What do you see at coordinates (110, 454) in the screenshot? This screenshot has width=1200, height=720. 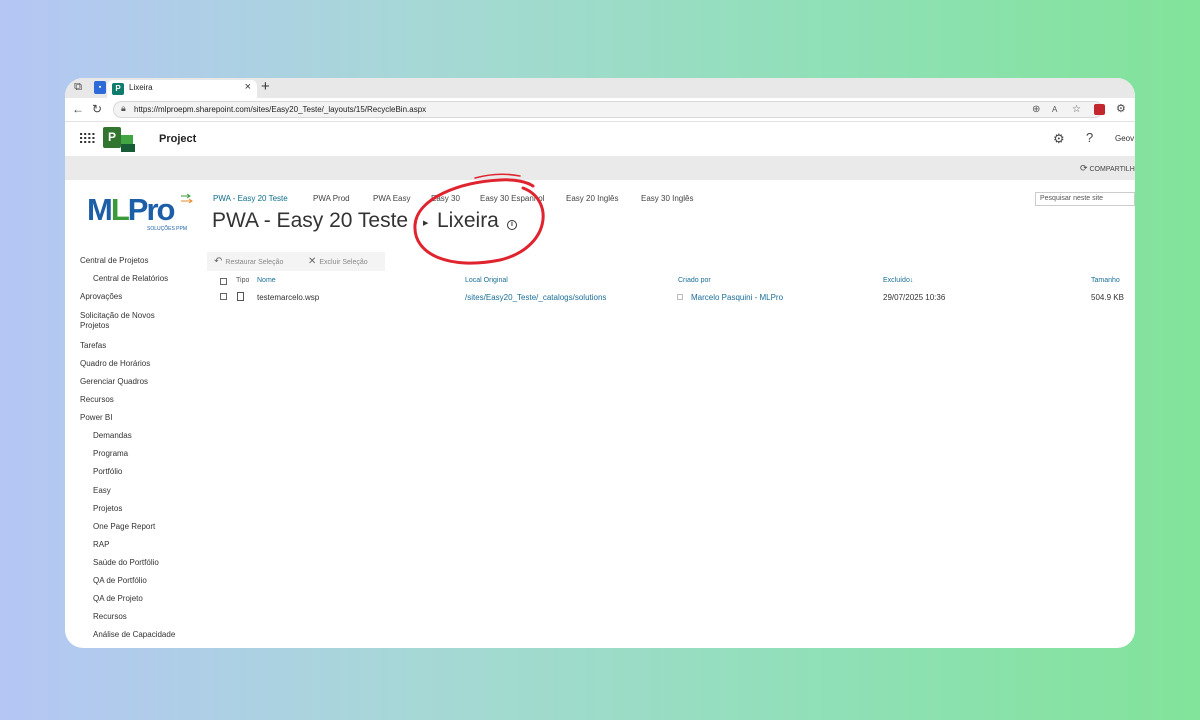 I see `nav-item-programa: Programa` at bounding box center [110, 454].